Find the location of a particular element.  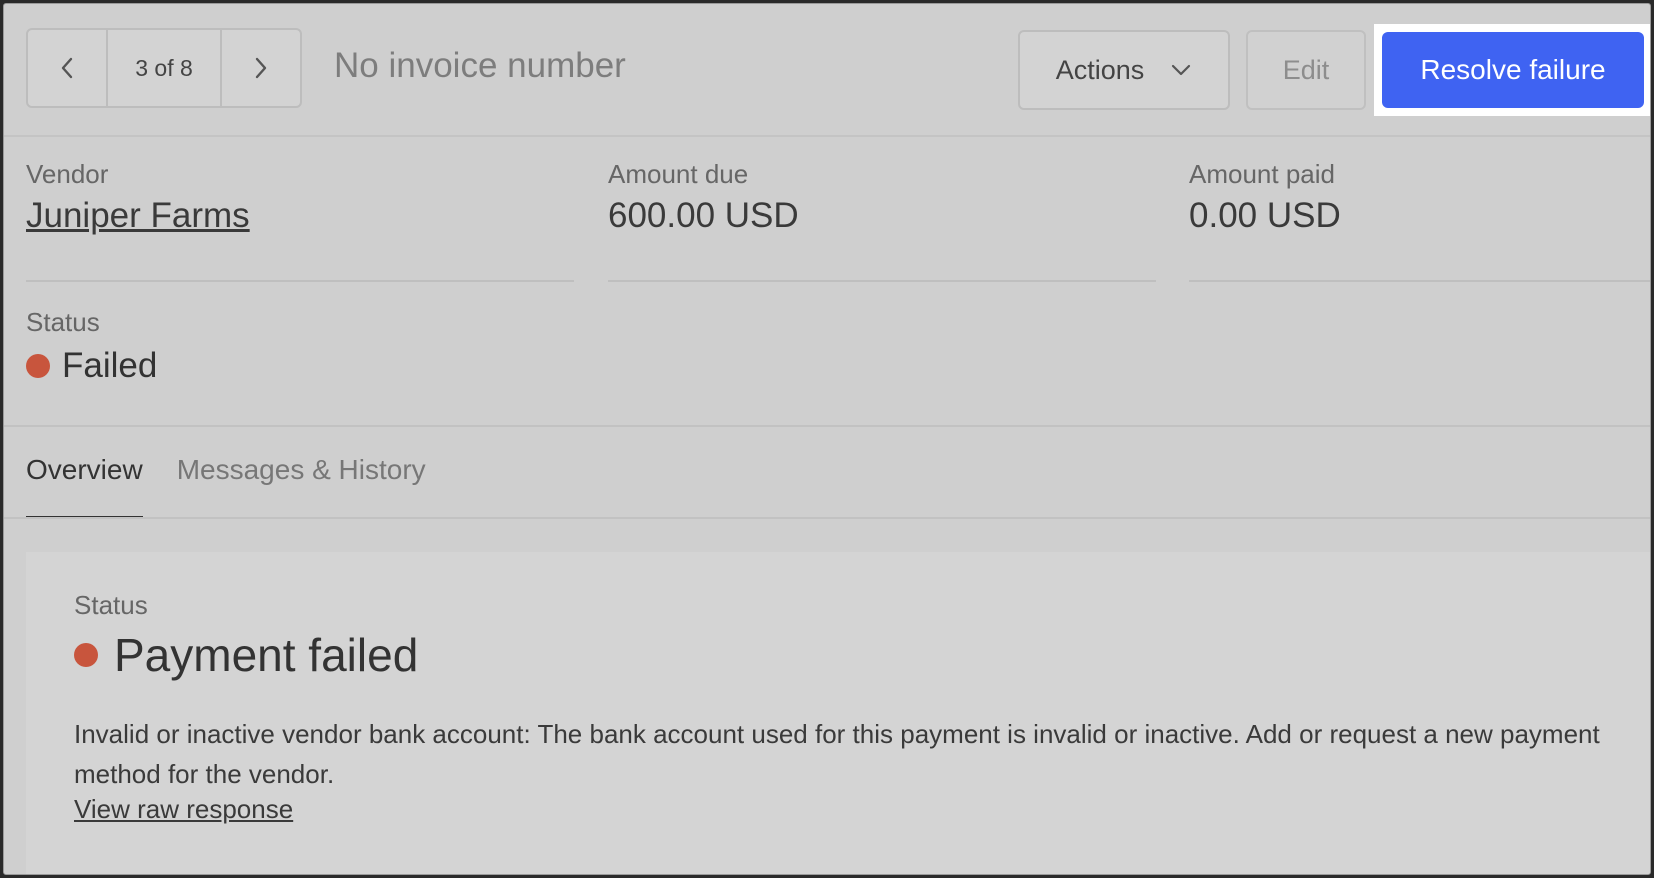

amount-due-field: Amount due 600.00 USD is located at coordinates (703, 197).